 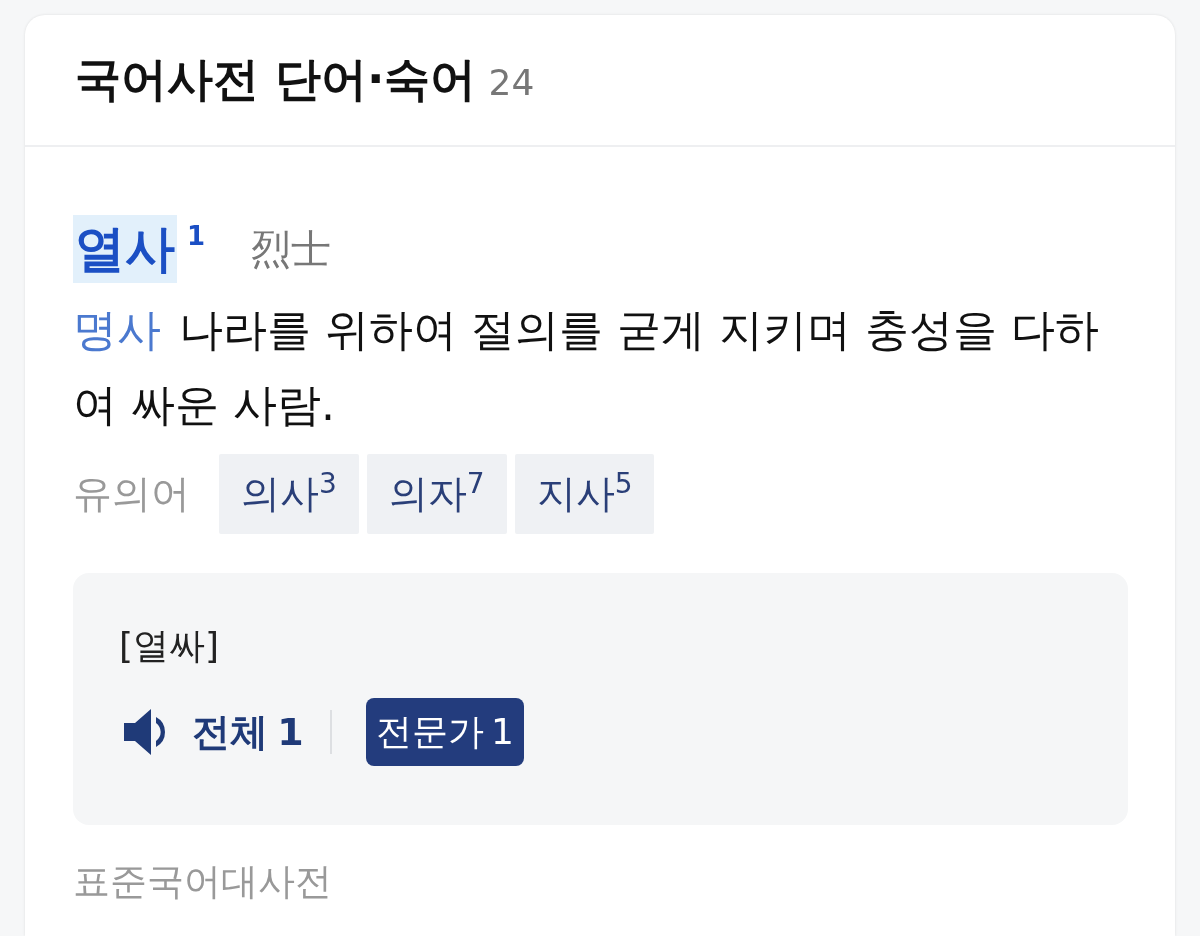 What do you see at coordinates (584, 494) in the screenshot?
I see `synonym-link: 지사$^{5}$` at bounding box center [584, 494].